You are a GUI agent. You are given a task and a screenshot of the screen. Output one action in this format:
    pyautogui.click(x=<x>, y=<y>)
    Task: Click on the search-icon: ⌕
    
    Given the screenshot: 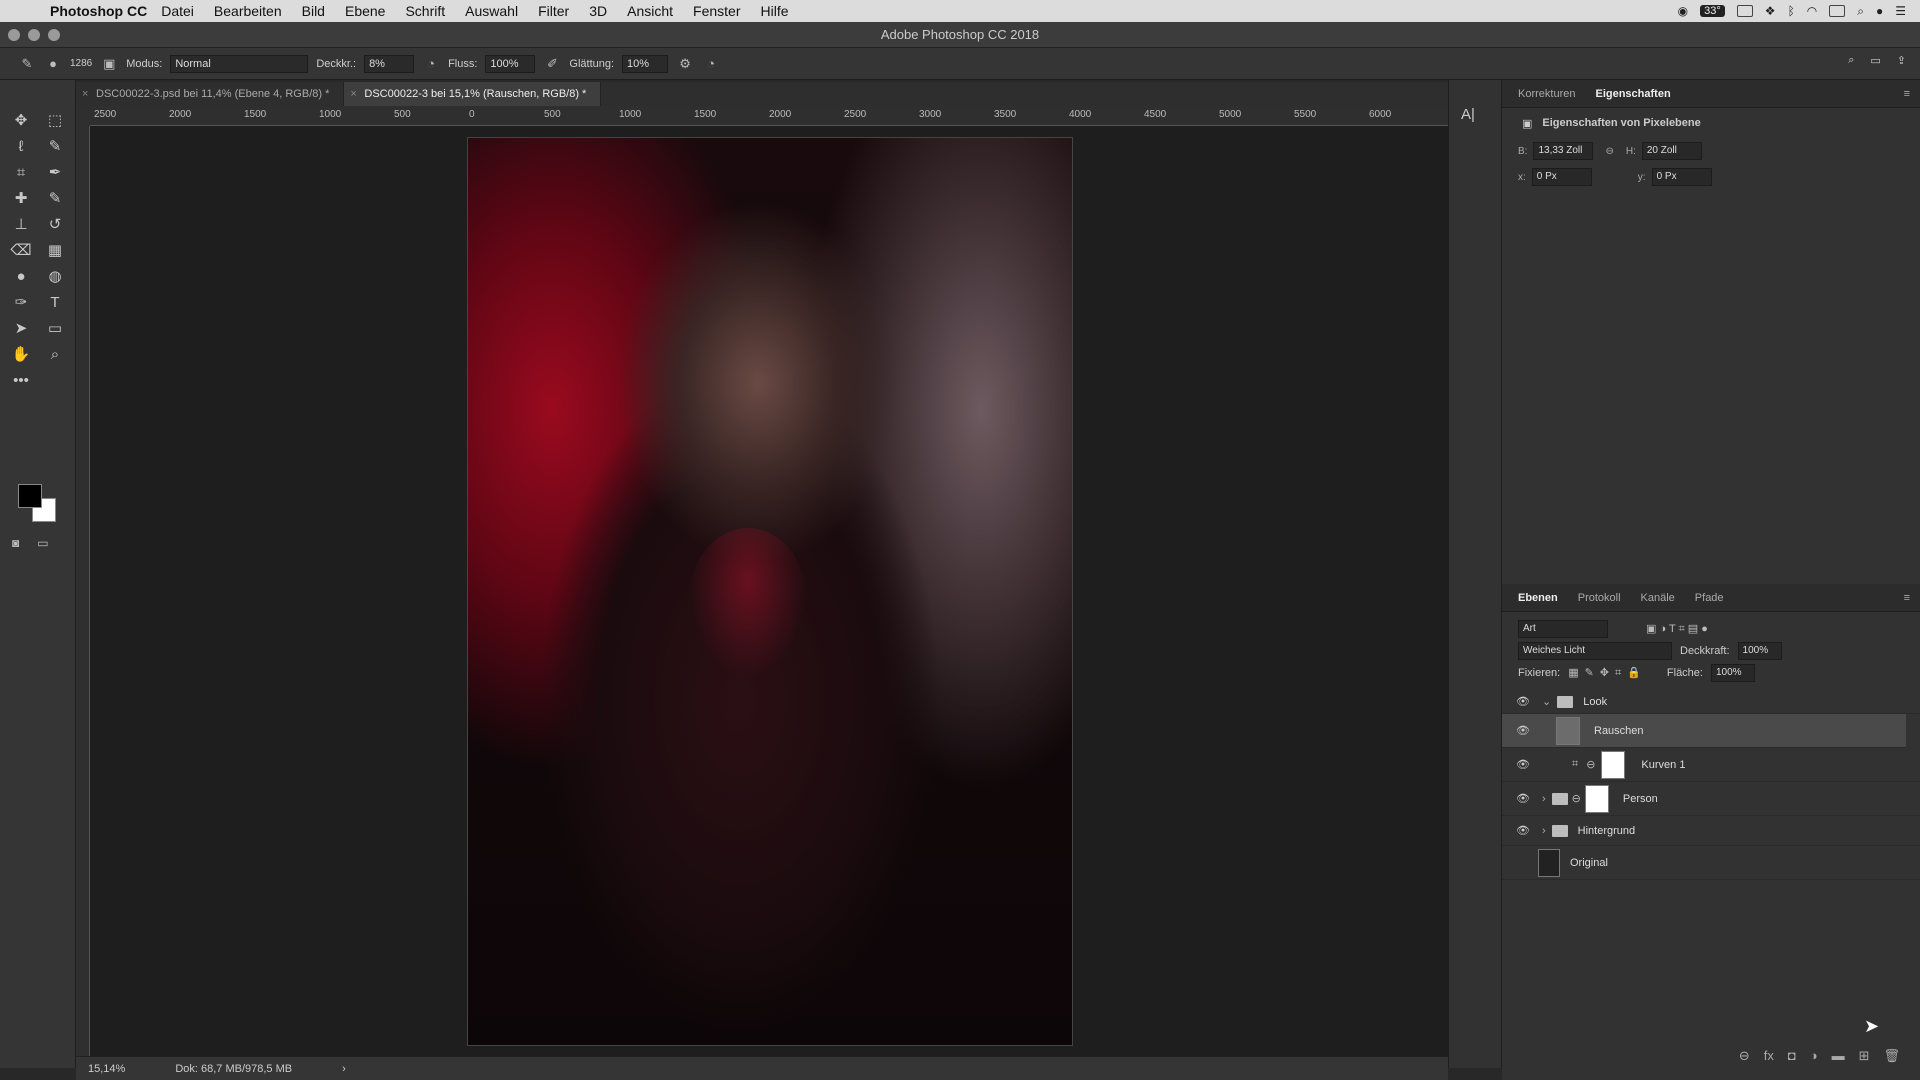 What is the action you would take?
    pyautogui.click(x=1851, y=60)
    